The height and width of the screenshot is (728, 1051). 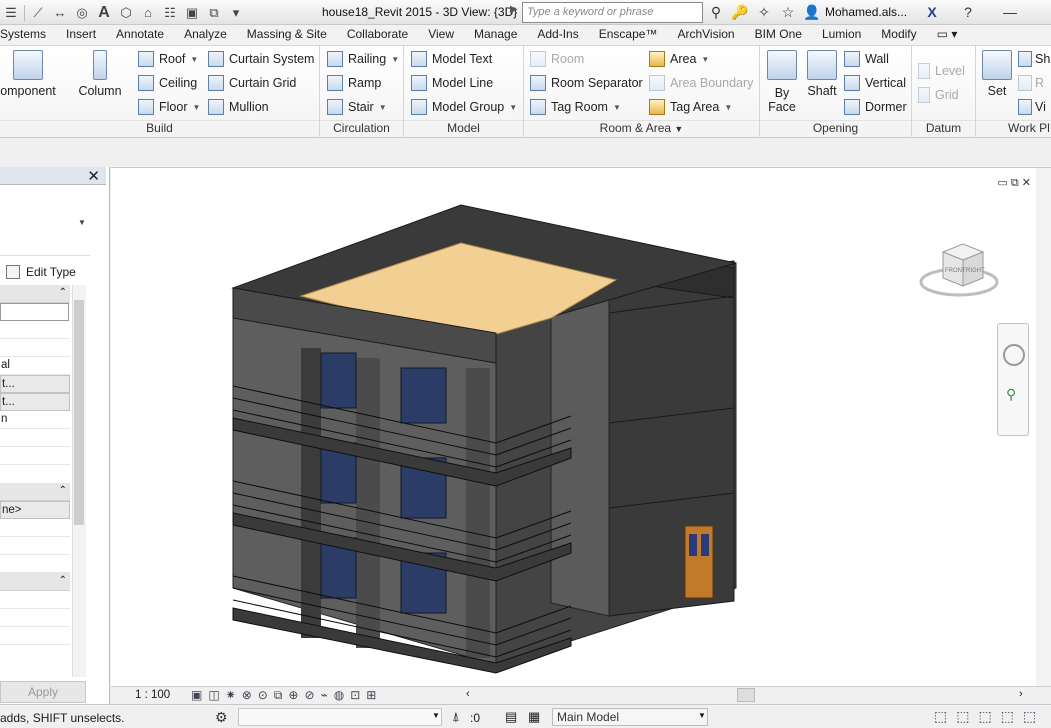 What do you see at coordinates (192, 13) in the screenshot?
I see `close-hidden-icon: ▣` at bounding box center [192, 13].